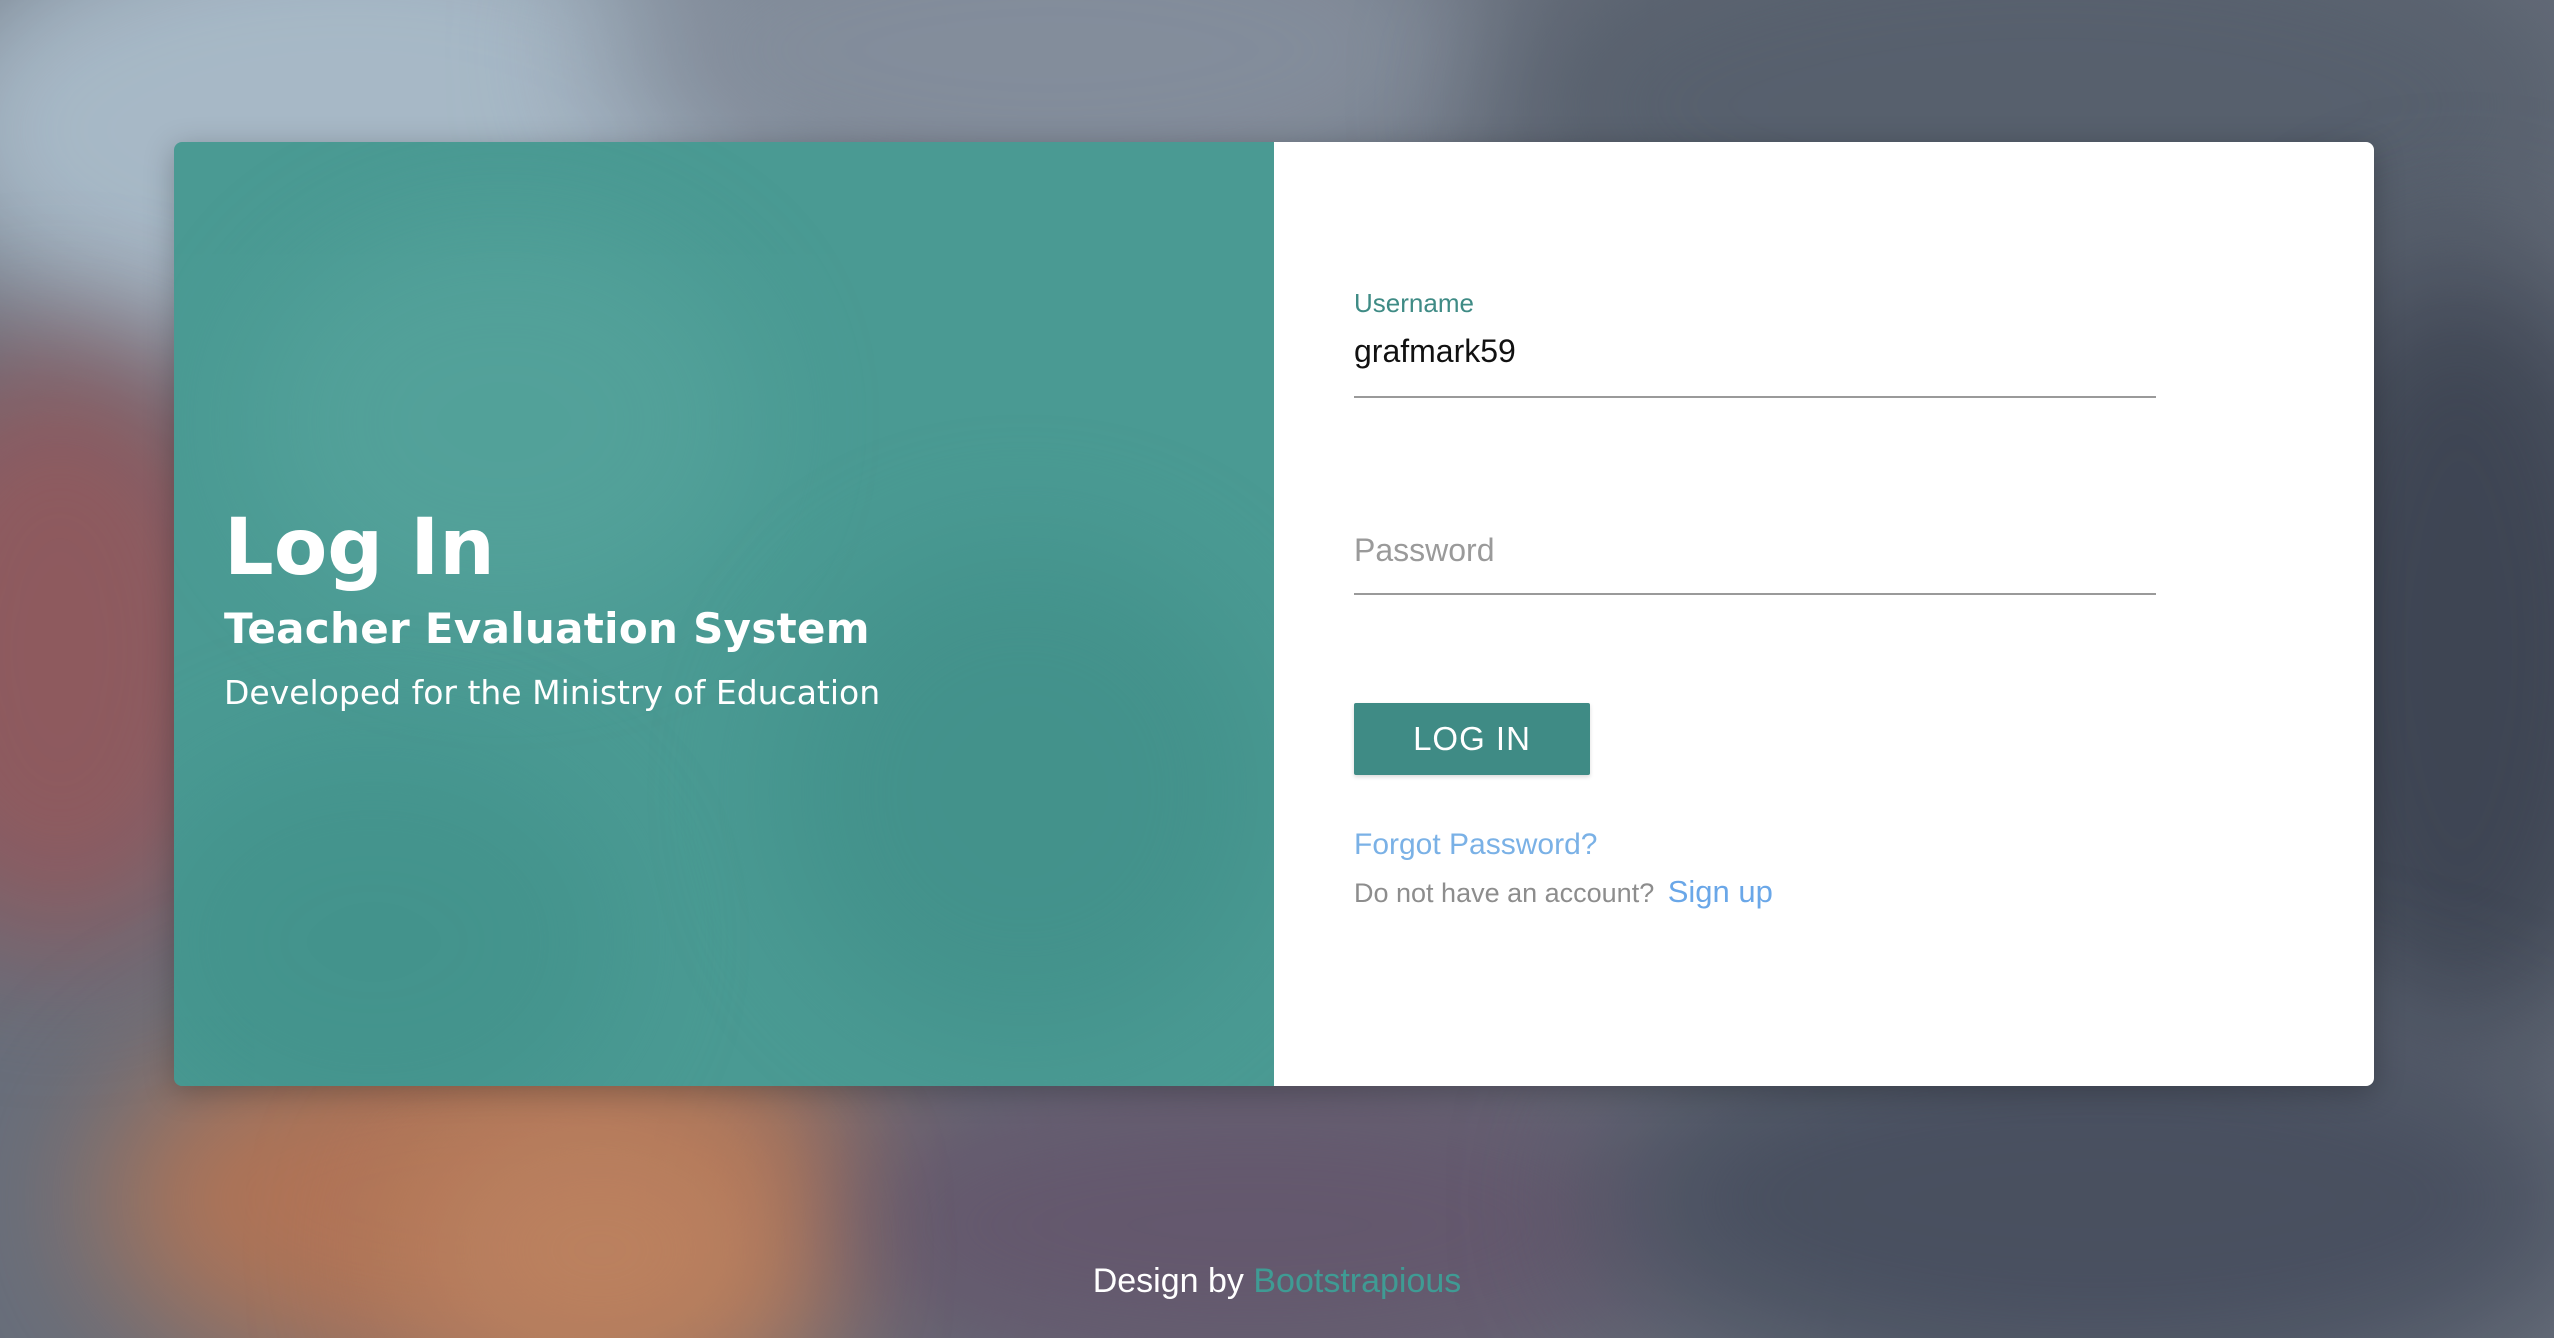  I want to click on login-button: LOG IN, so click(1472, 739).